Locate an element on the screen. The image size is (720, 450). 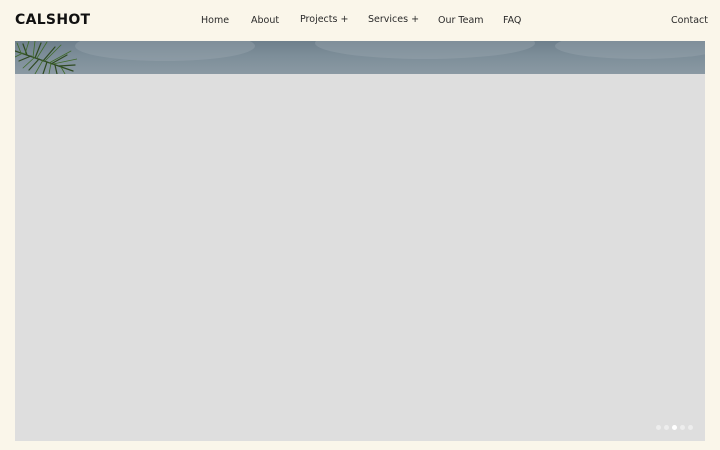
nav-dropdown-services: Services + is located at coordinates (393, 20).